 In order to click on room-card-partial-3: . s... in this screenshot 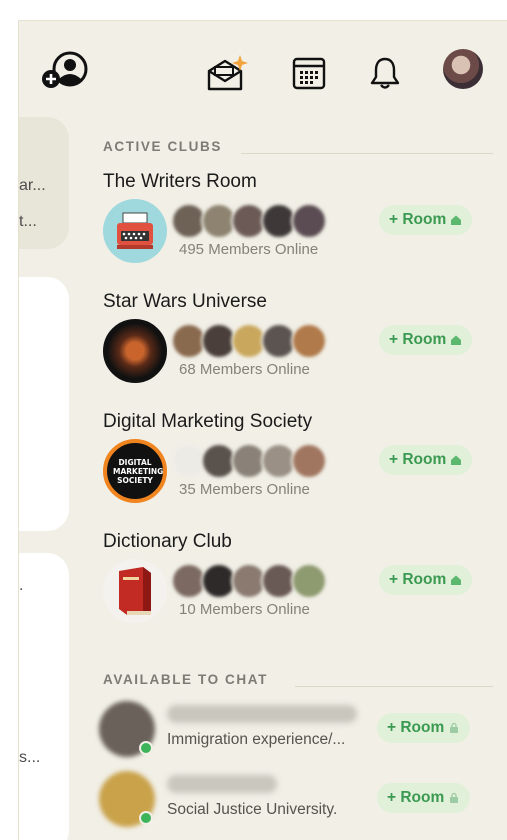, I will do `click(44, 696)`.